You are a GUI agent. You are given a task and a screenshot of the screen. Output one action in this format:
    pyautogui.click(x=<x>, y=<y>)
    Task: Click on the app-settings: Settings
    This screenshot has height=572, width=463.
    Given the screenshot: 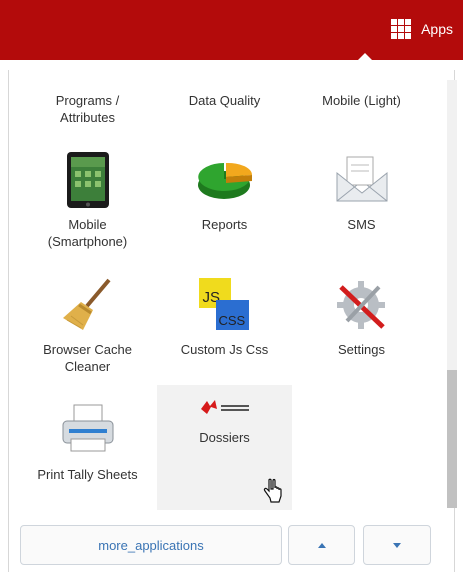 What is the action you would take?
    pyautogui.click(x=361, y=316)
    